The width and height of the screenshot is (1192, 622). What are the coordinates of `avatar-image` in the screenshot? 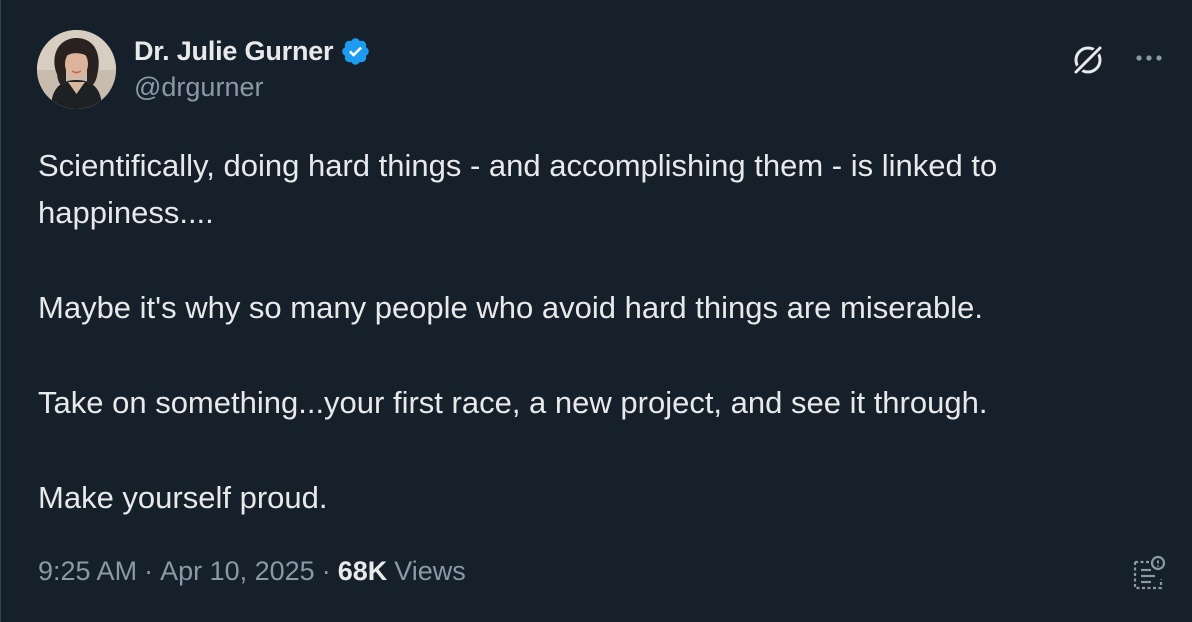 It's located at (76, 69).